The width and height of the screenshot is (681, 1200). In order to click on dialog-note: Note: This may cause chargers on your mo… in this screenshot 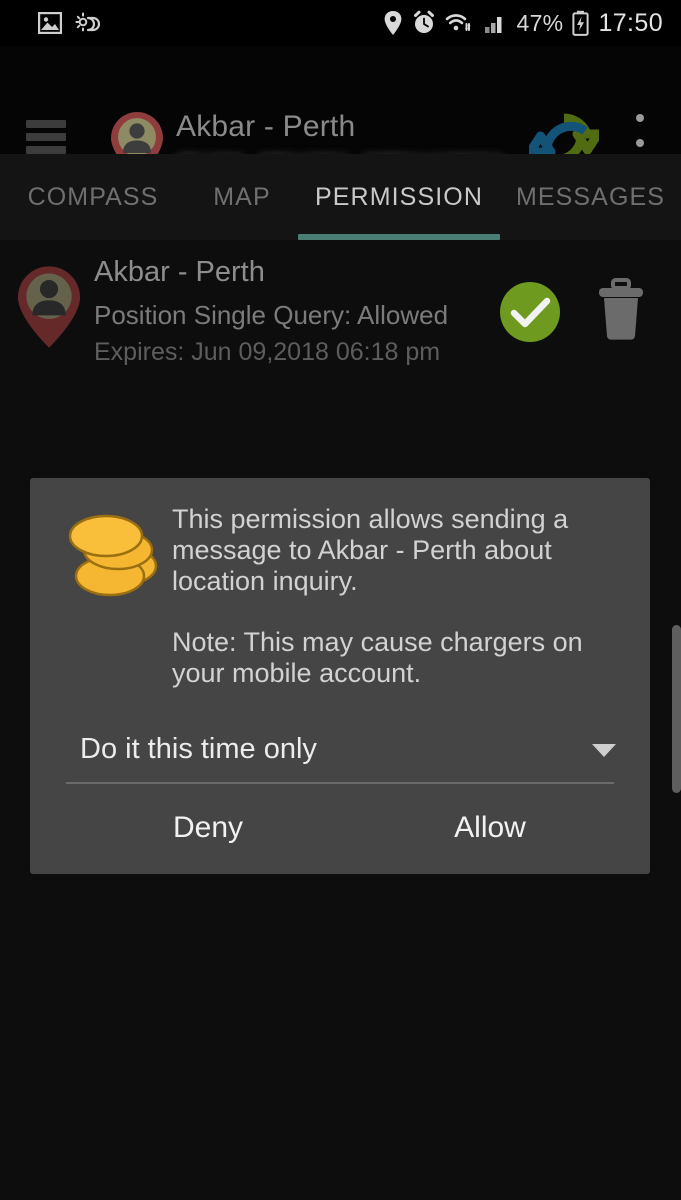, I will do `click(377, 657)`.